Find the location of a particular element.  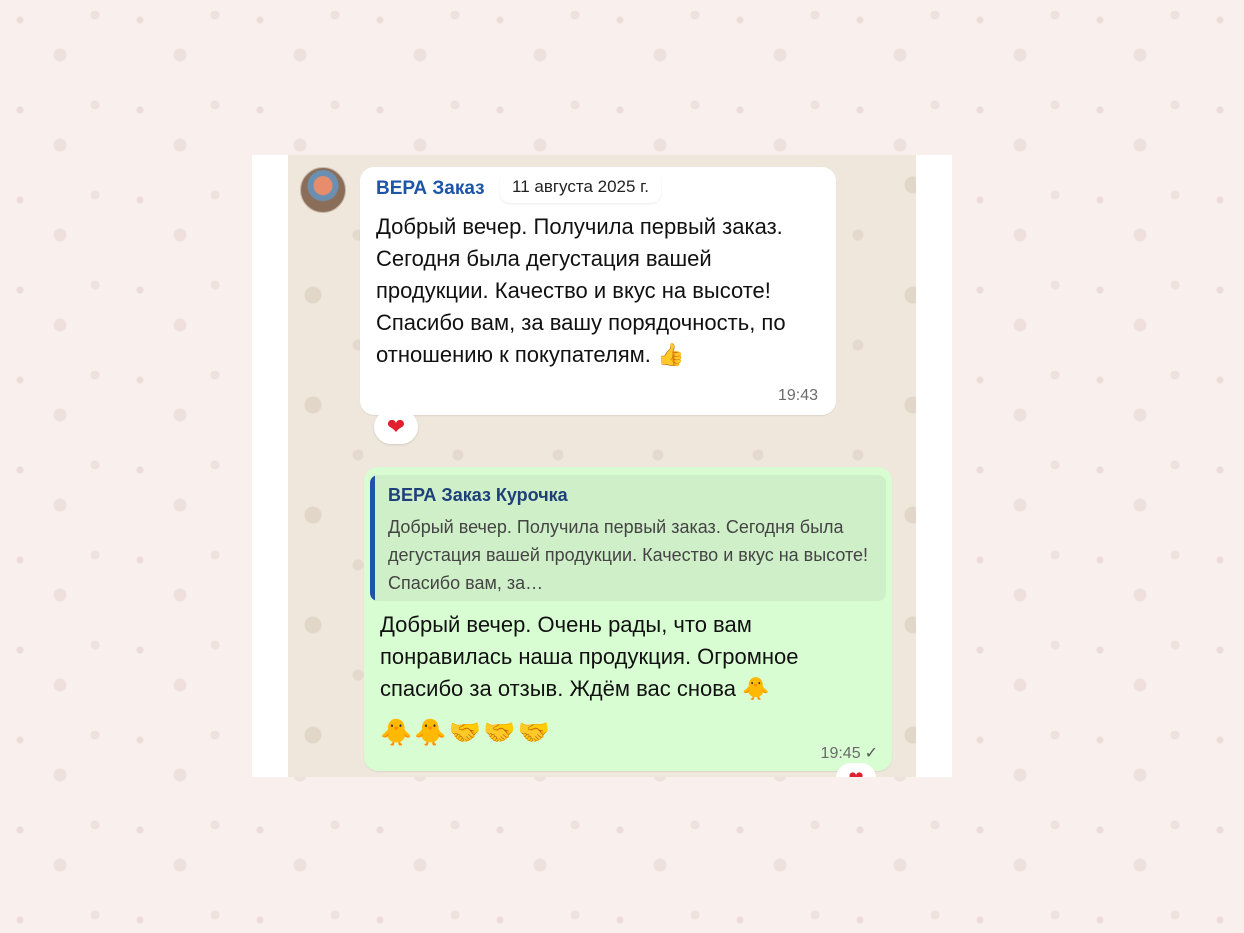

date-divider: 11 августа 2025 г. is located at coordinates (581, 187).